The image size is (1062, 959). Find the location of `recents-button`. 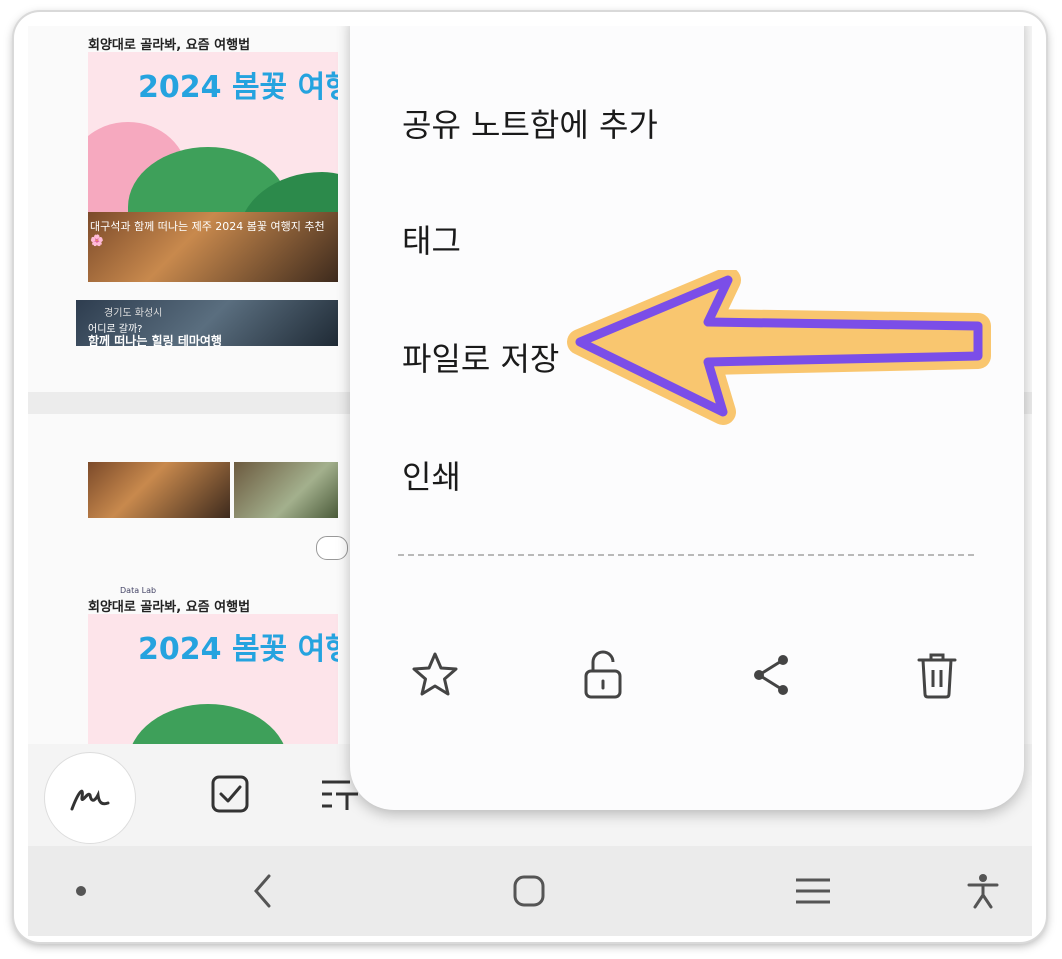

recents-button is located at coordinates (813, 891).